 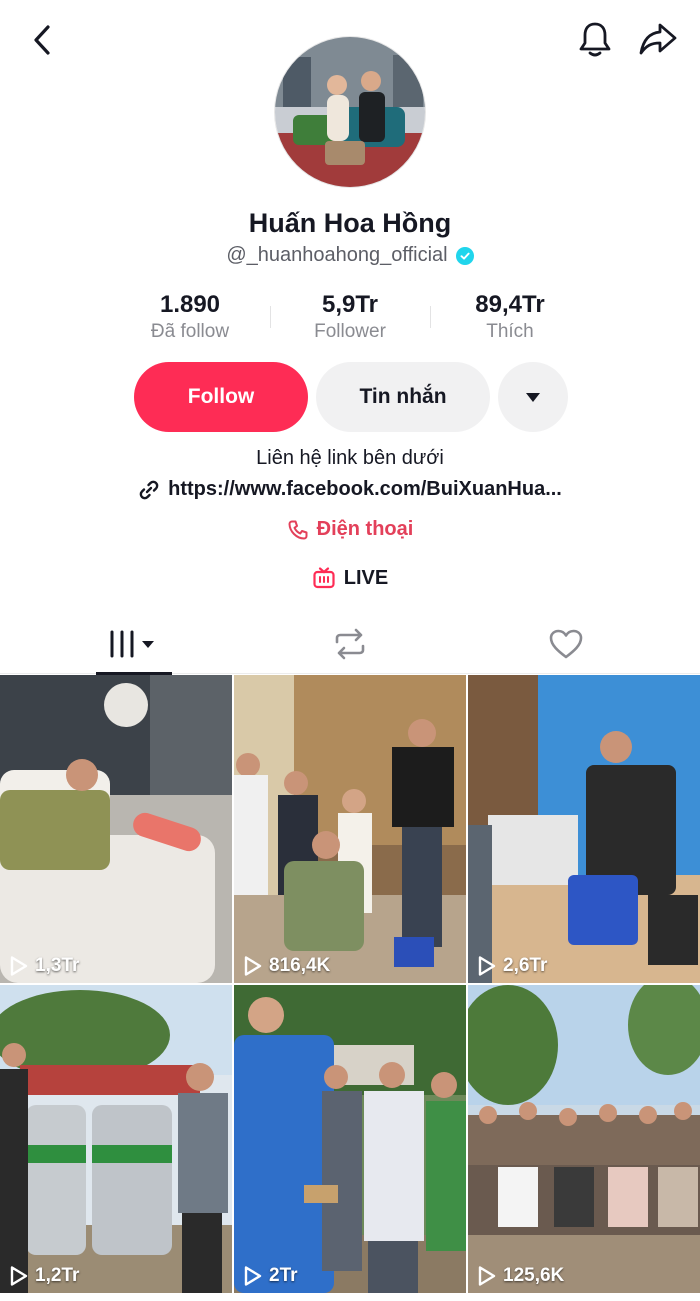 I want to click on video-thumbnail: 816,4K, so click(x=350, y=829).